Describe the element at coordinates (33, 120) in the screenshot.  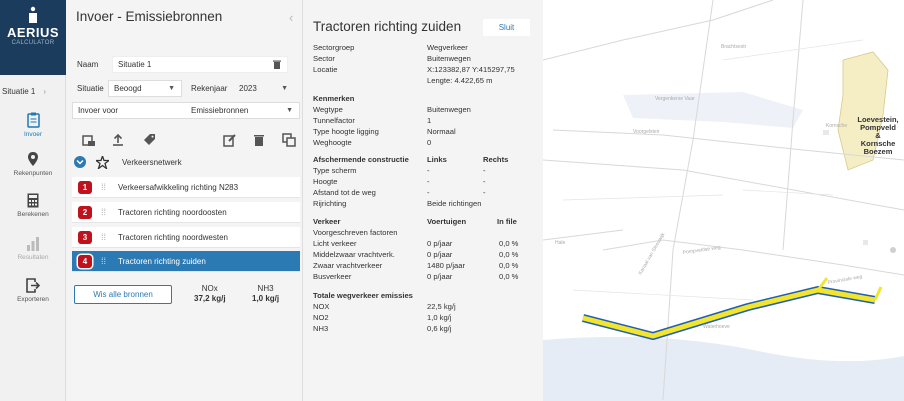
I see `clipboard-icon` at that location.